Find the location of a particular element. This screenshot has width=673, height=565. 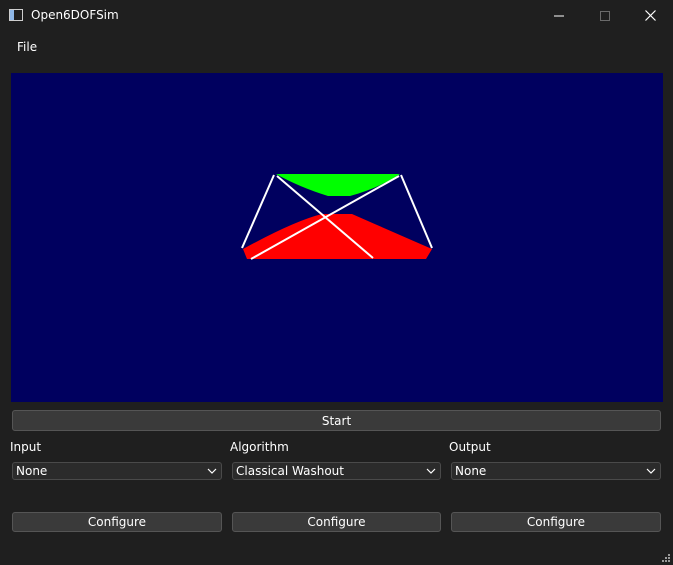

title-bar: Open6DOFSim is located at coordinates (336, 15).